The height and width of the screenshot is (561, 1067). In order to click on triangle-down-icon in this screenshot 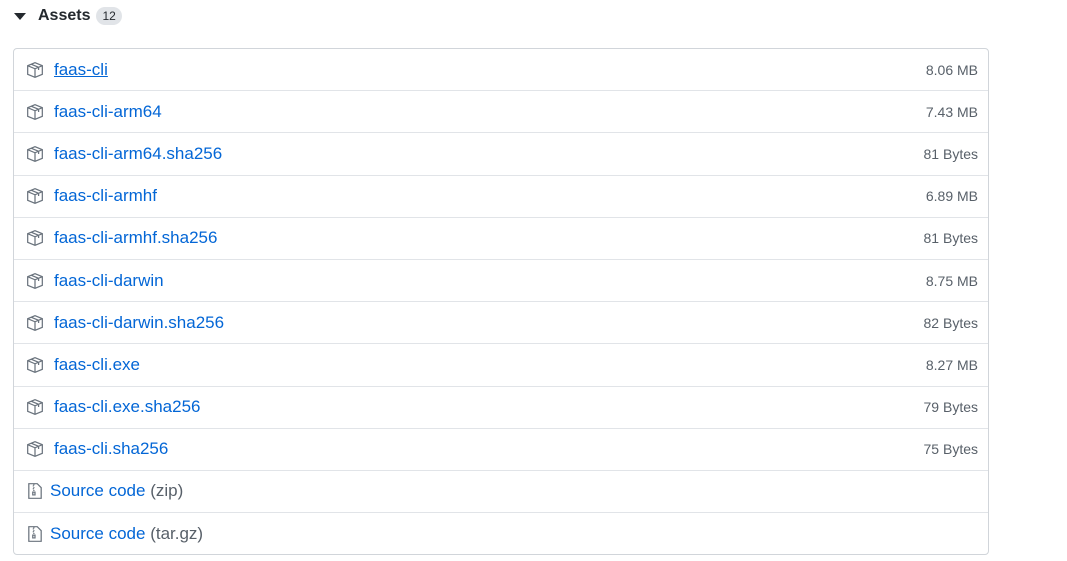, I will do `click(20, 16)`.